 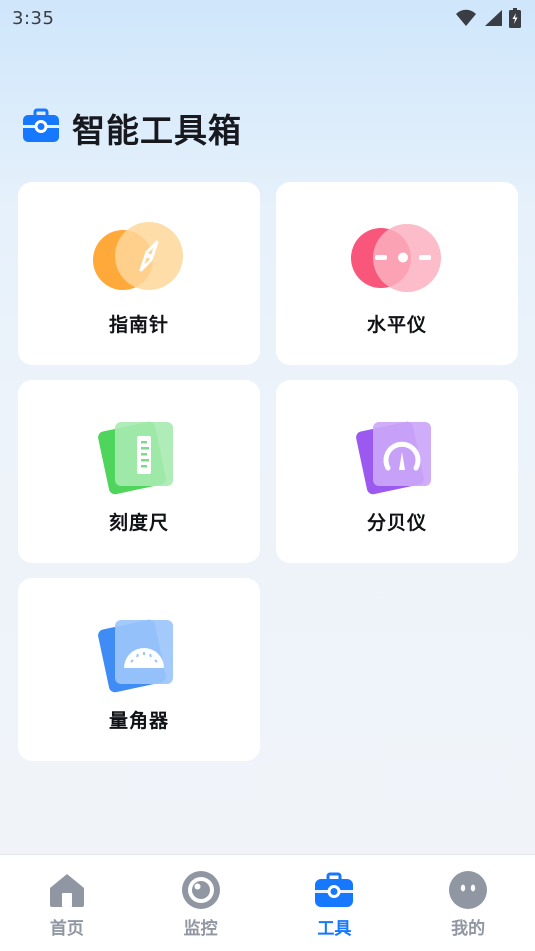 I want to click on nav-label: 工具, so click(x=334, y=929).